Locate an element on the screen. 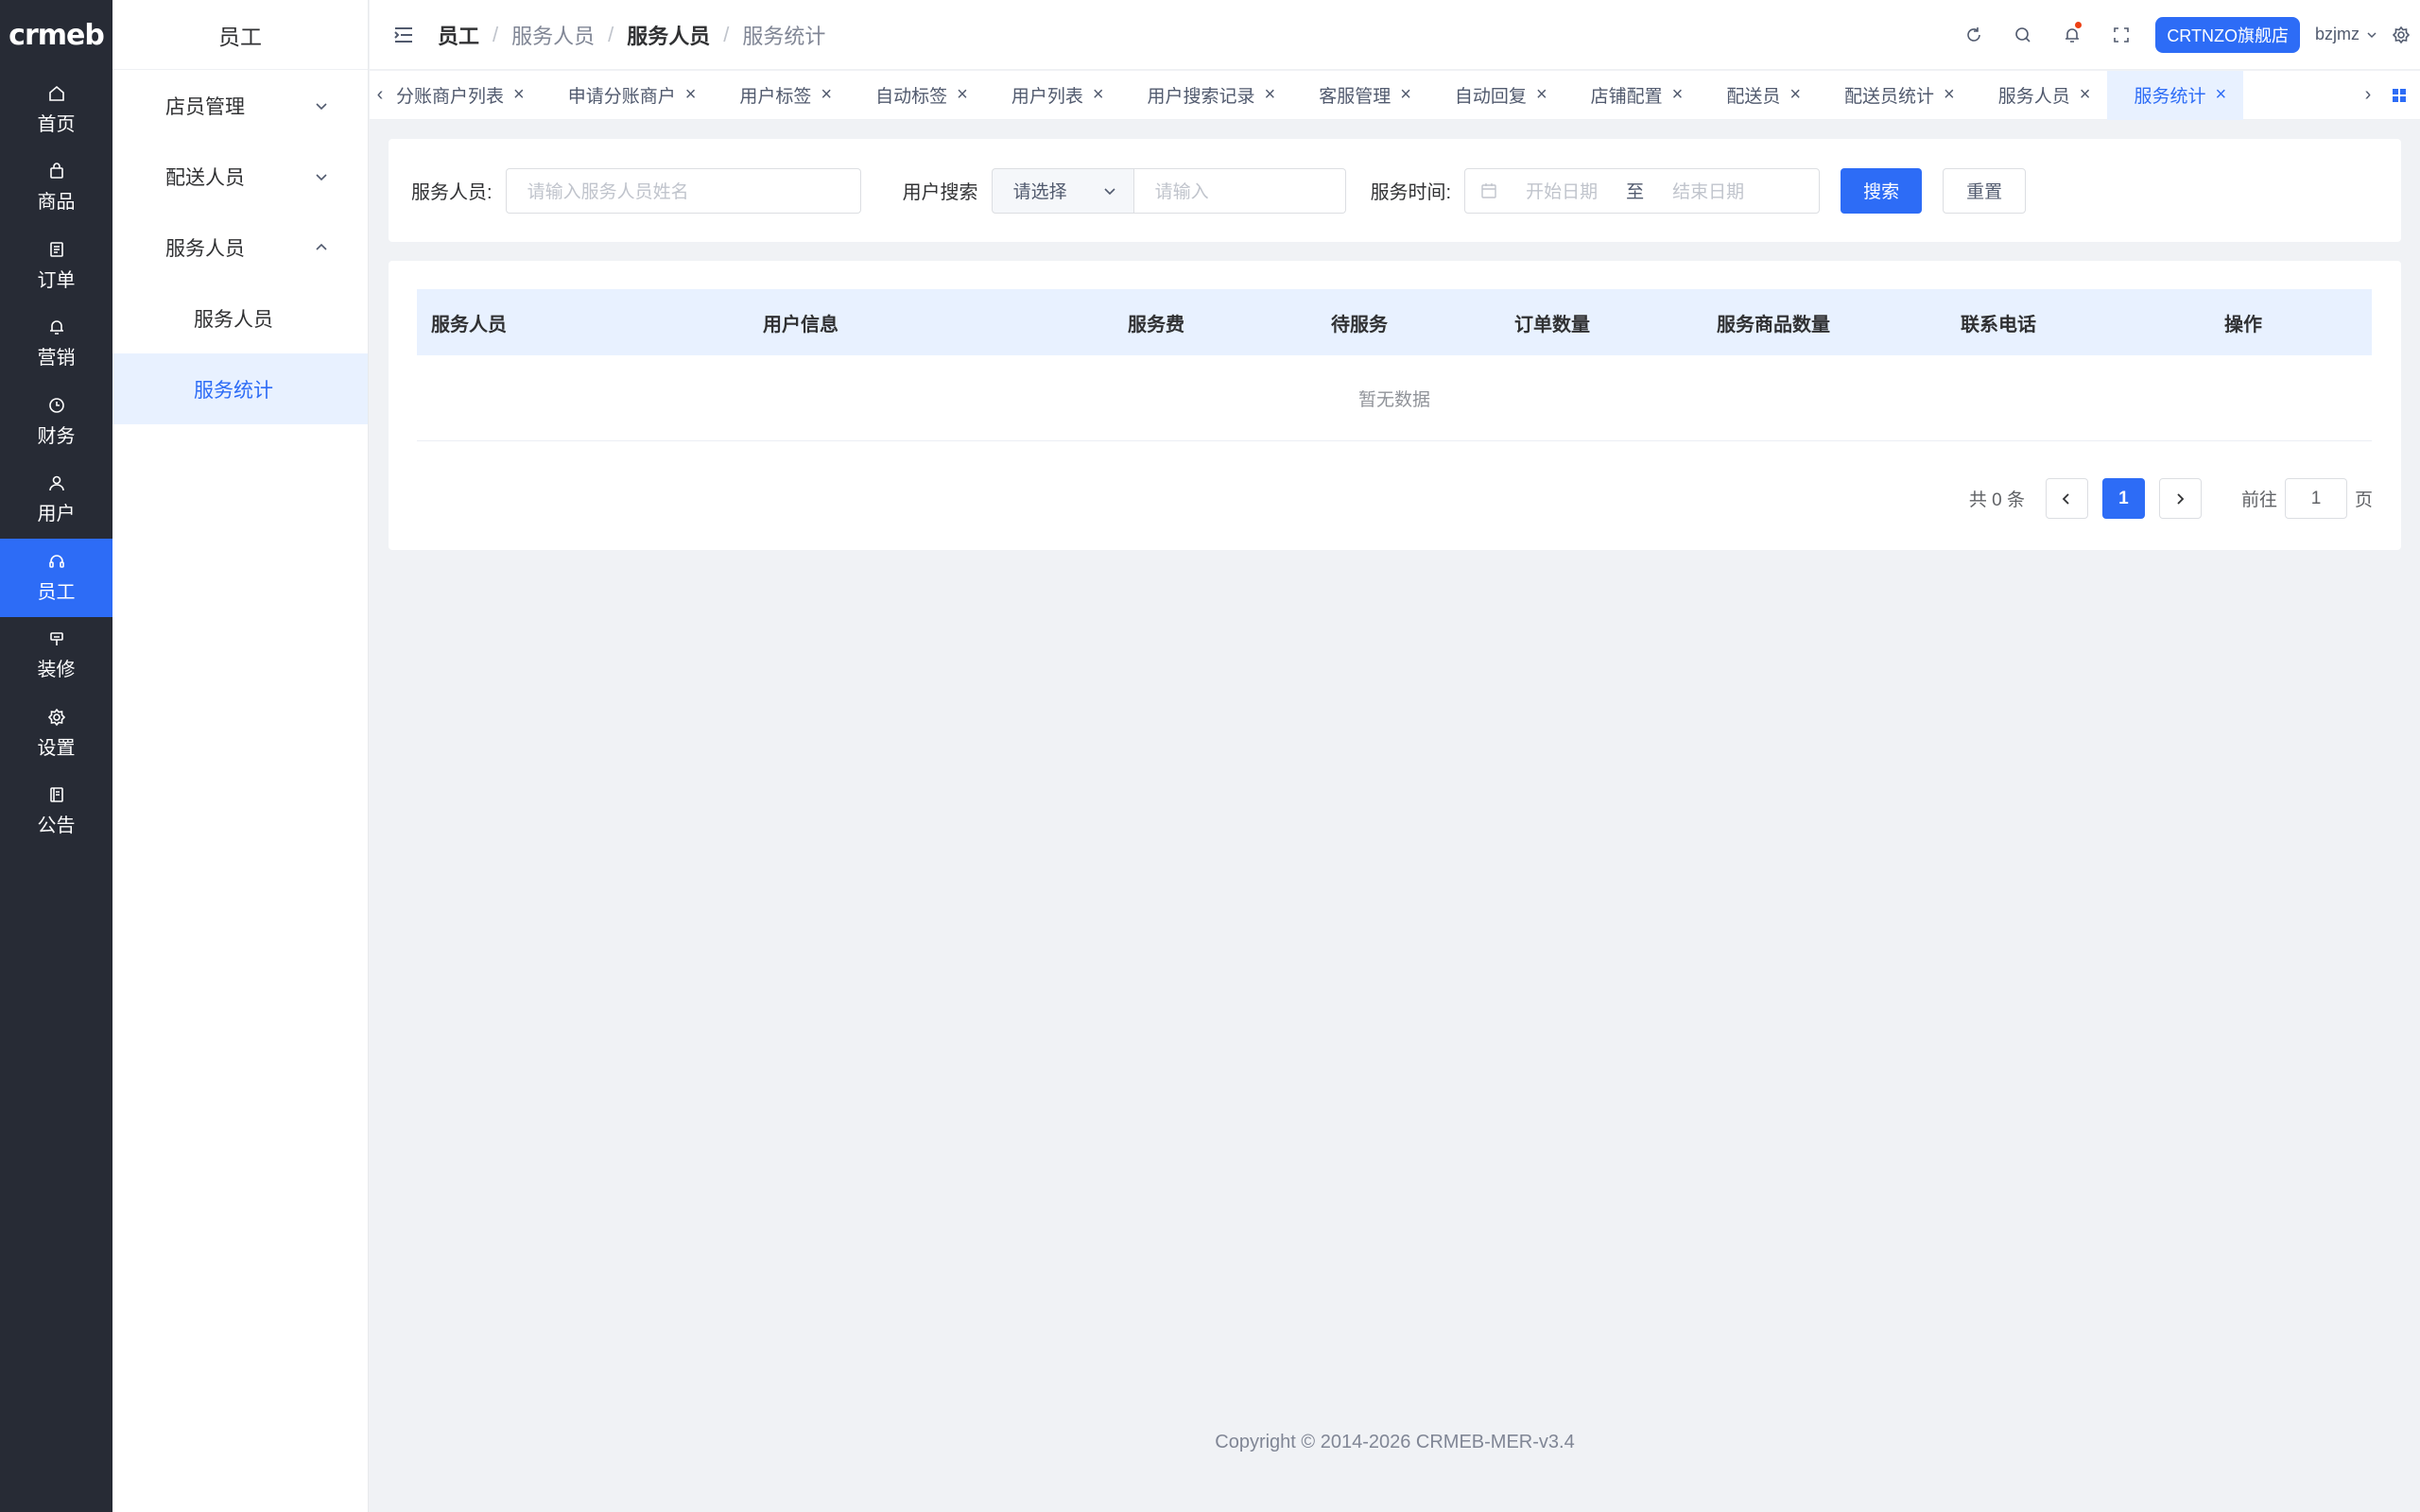 This screenshot has width=2420, height=1512. nav-item-products: 商品 is located at coordinates (56, 188).